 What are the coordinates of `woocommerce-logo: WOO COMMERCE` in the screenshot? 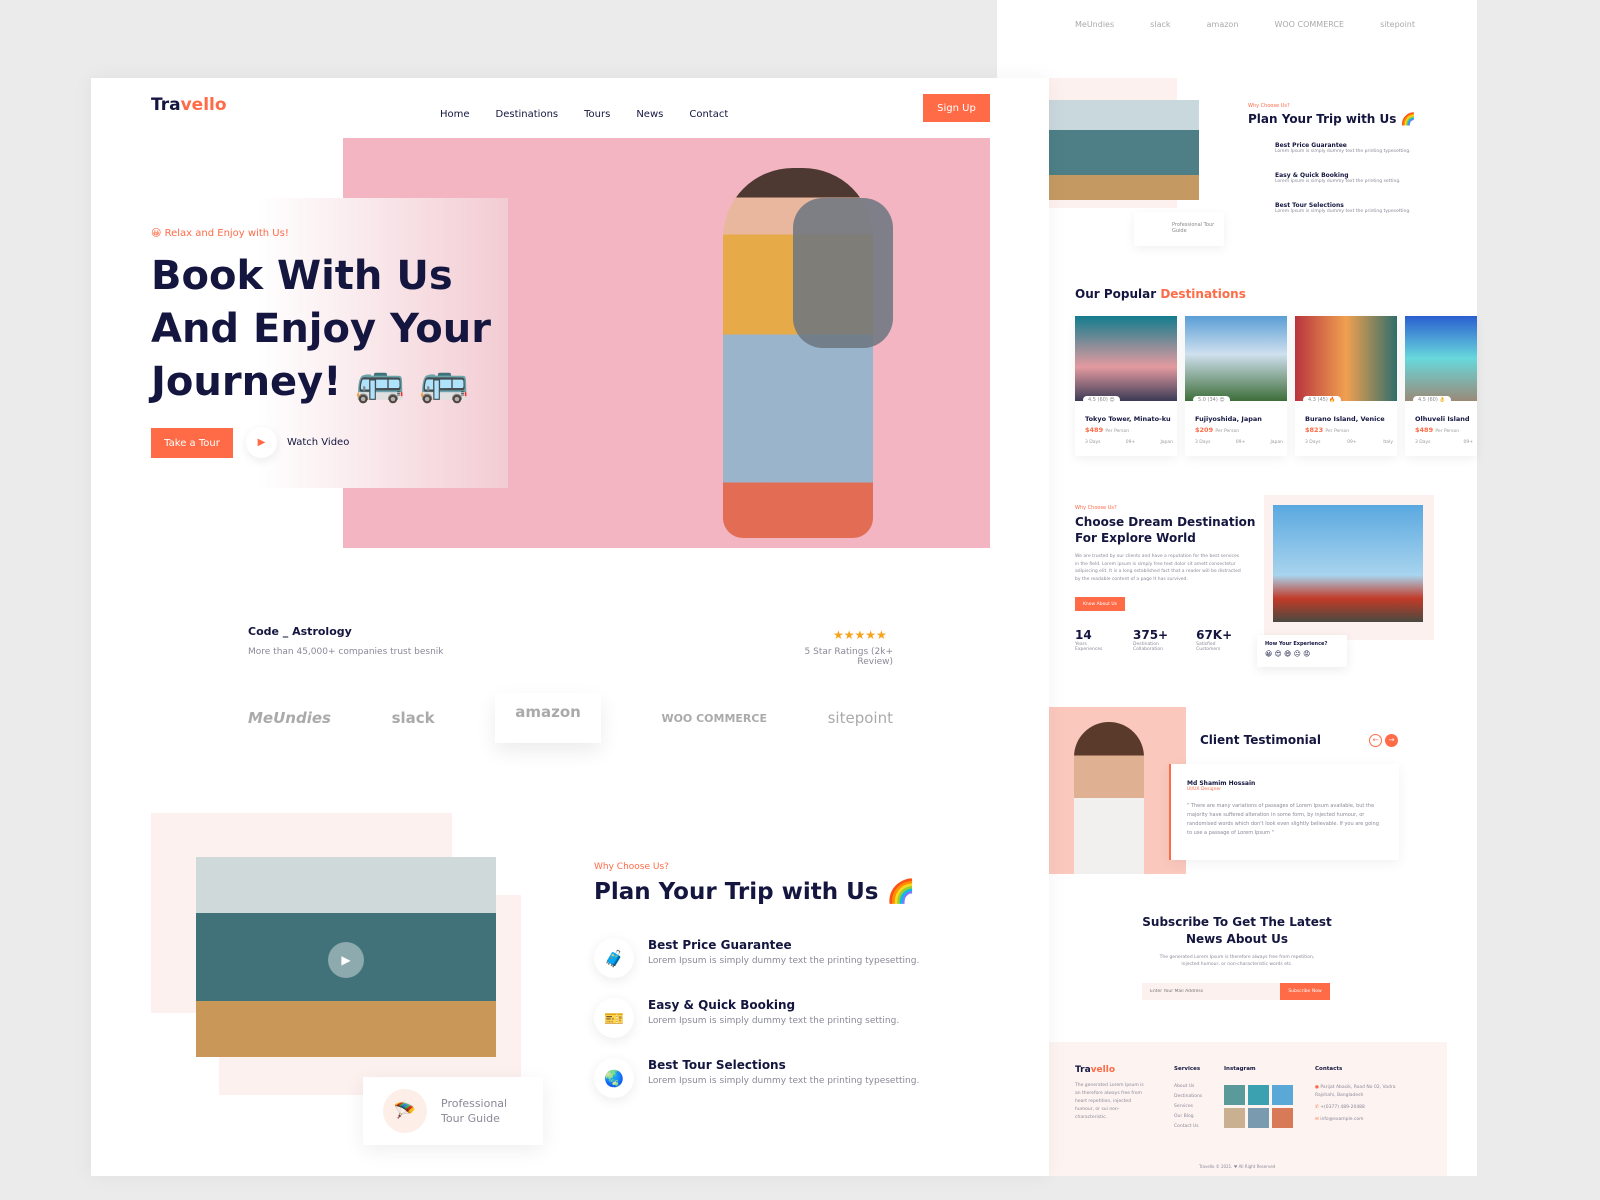 It's located at (714, 718).